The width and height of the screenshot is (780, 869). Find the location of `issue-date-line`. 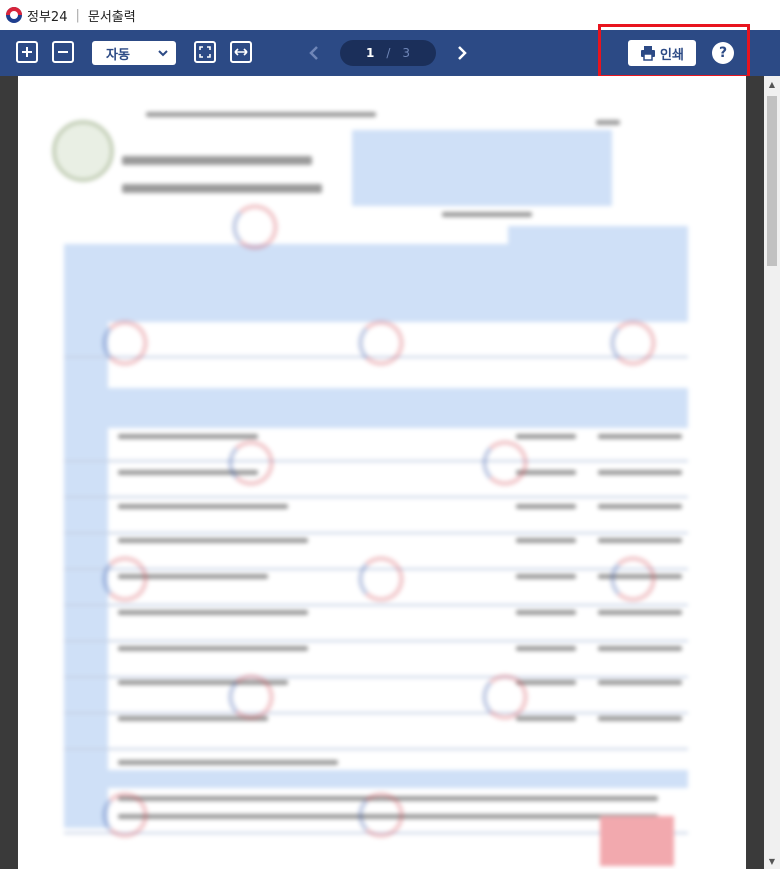

issue-date-line is located at coordinates (487, 214).